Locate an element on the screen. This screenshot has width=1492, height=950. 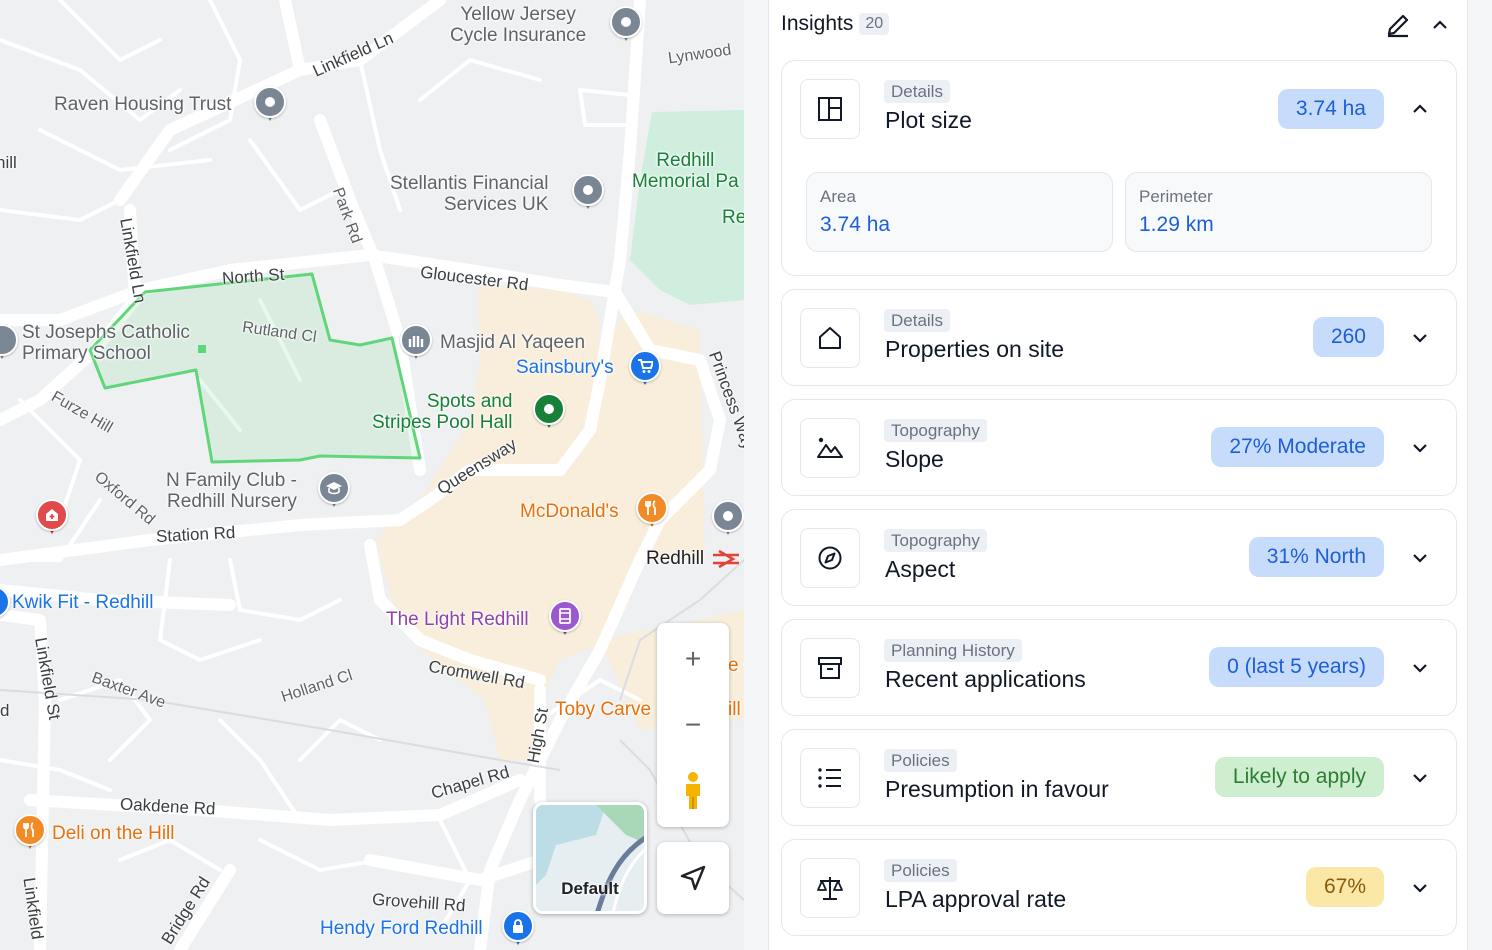
deli-restaurant-pin-icon is located at coordinates (30, 833).